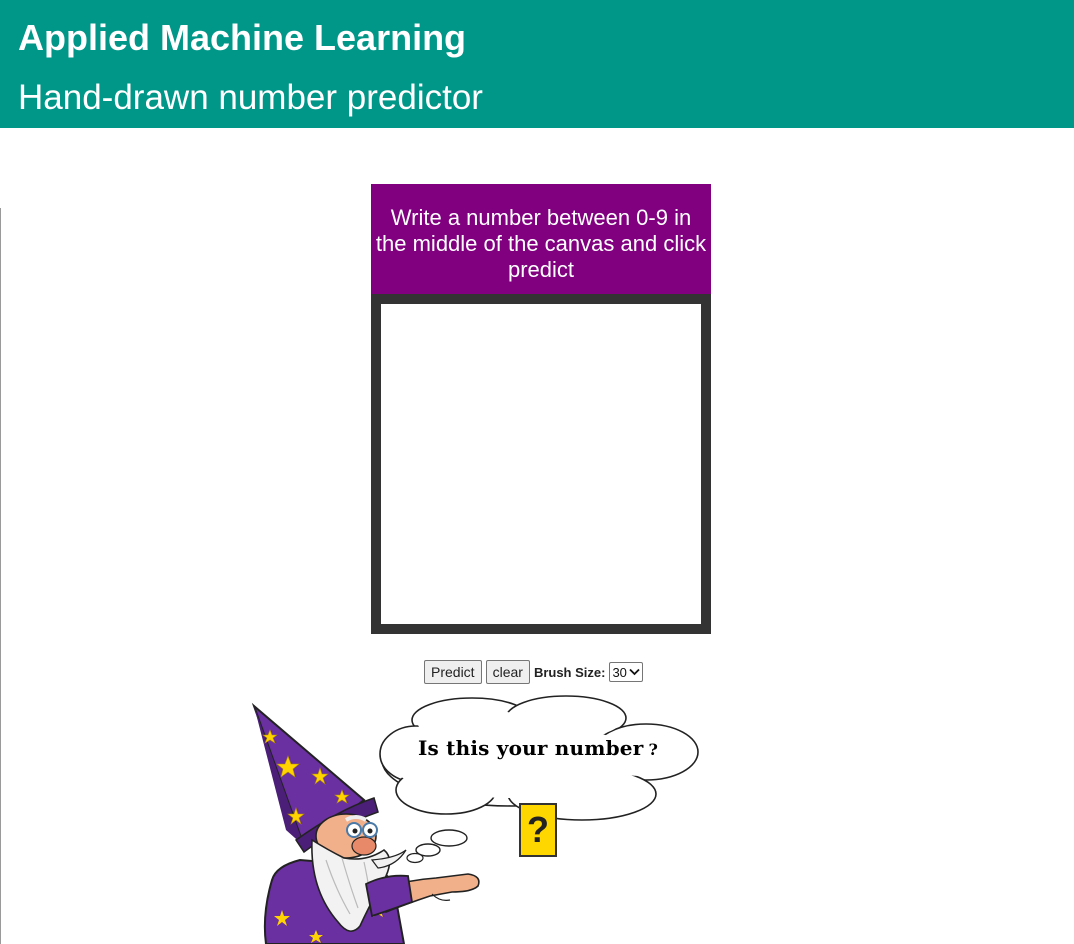 This screenshot has width=1074, height=944. Describe the element at coordinates (250, 97) in the screenshot. I see `app-subtitle: Hand-drawn number predictor` at that location.